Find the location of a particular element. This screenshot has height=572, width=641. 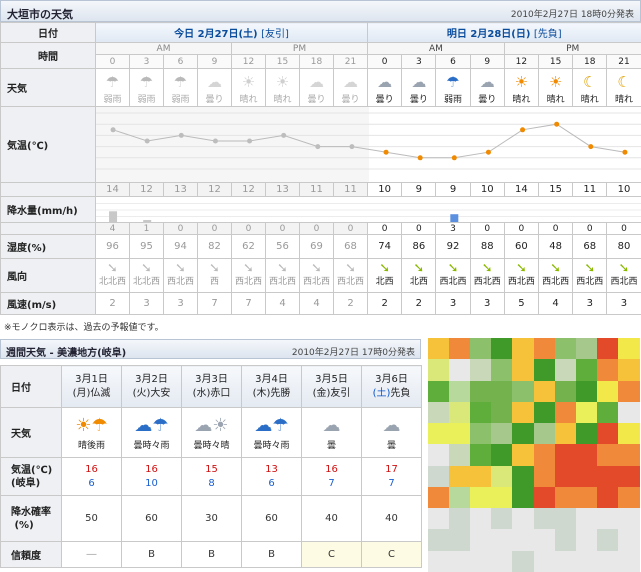

weekly-date-cell: 3月3日 (水)赤口 is located at coordinates (211, 386).